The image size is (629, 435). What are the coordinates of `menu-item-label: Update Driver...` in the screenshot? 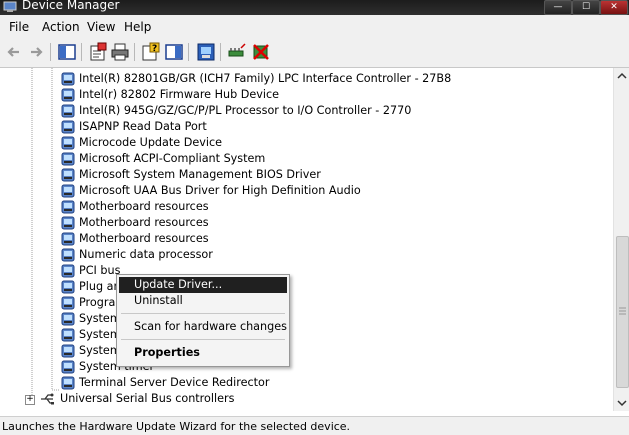 It's located at (178, 284).